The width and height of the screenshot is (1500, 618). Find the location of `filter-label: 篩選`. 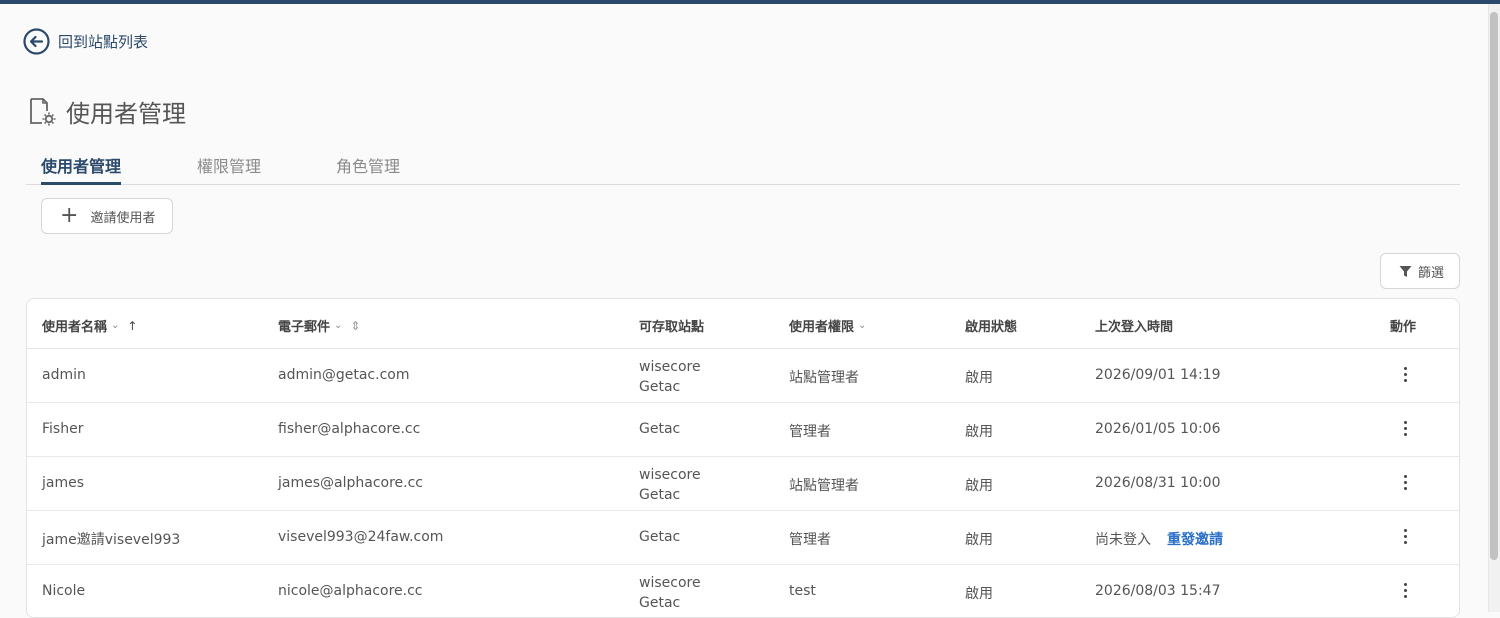

filter-label: 篩選 is located at coordinates (1431, 273).